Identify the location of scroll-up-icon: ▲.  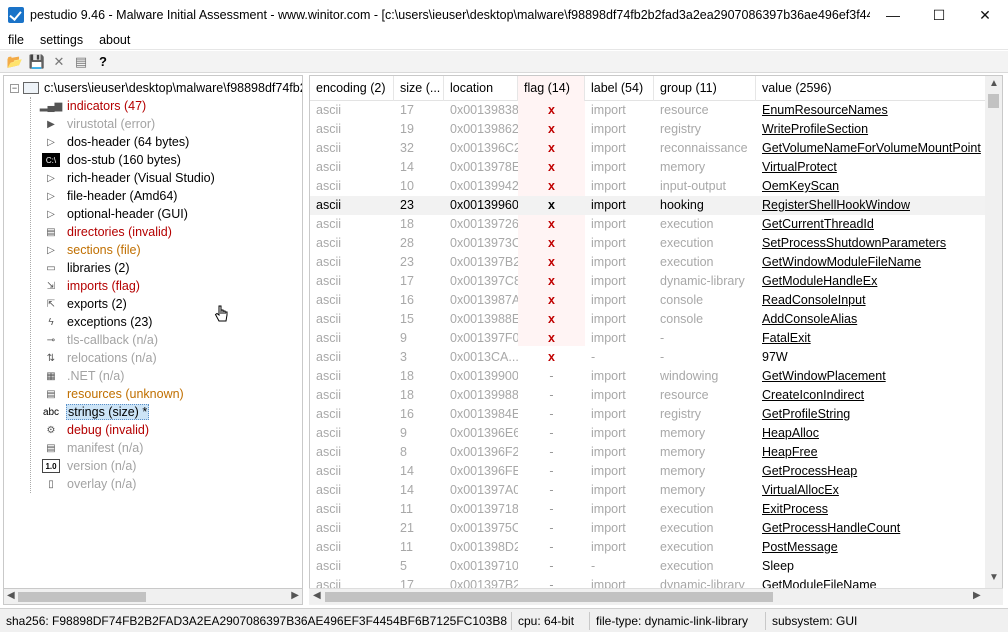
(994, 83).